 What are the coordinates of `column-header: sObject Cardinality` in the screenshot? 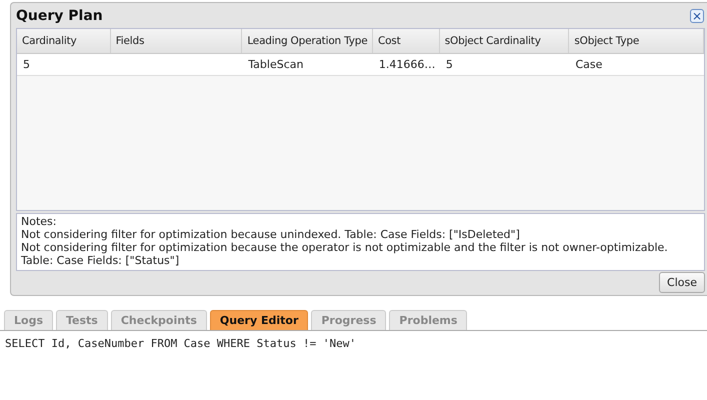 It's located at (505, 41).